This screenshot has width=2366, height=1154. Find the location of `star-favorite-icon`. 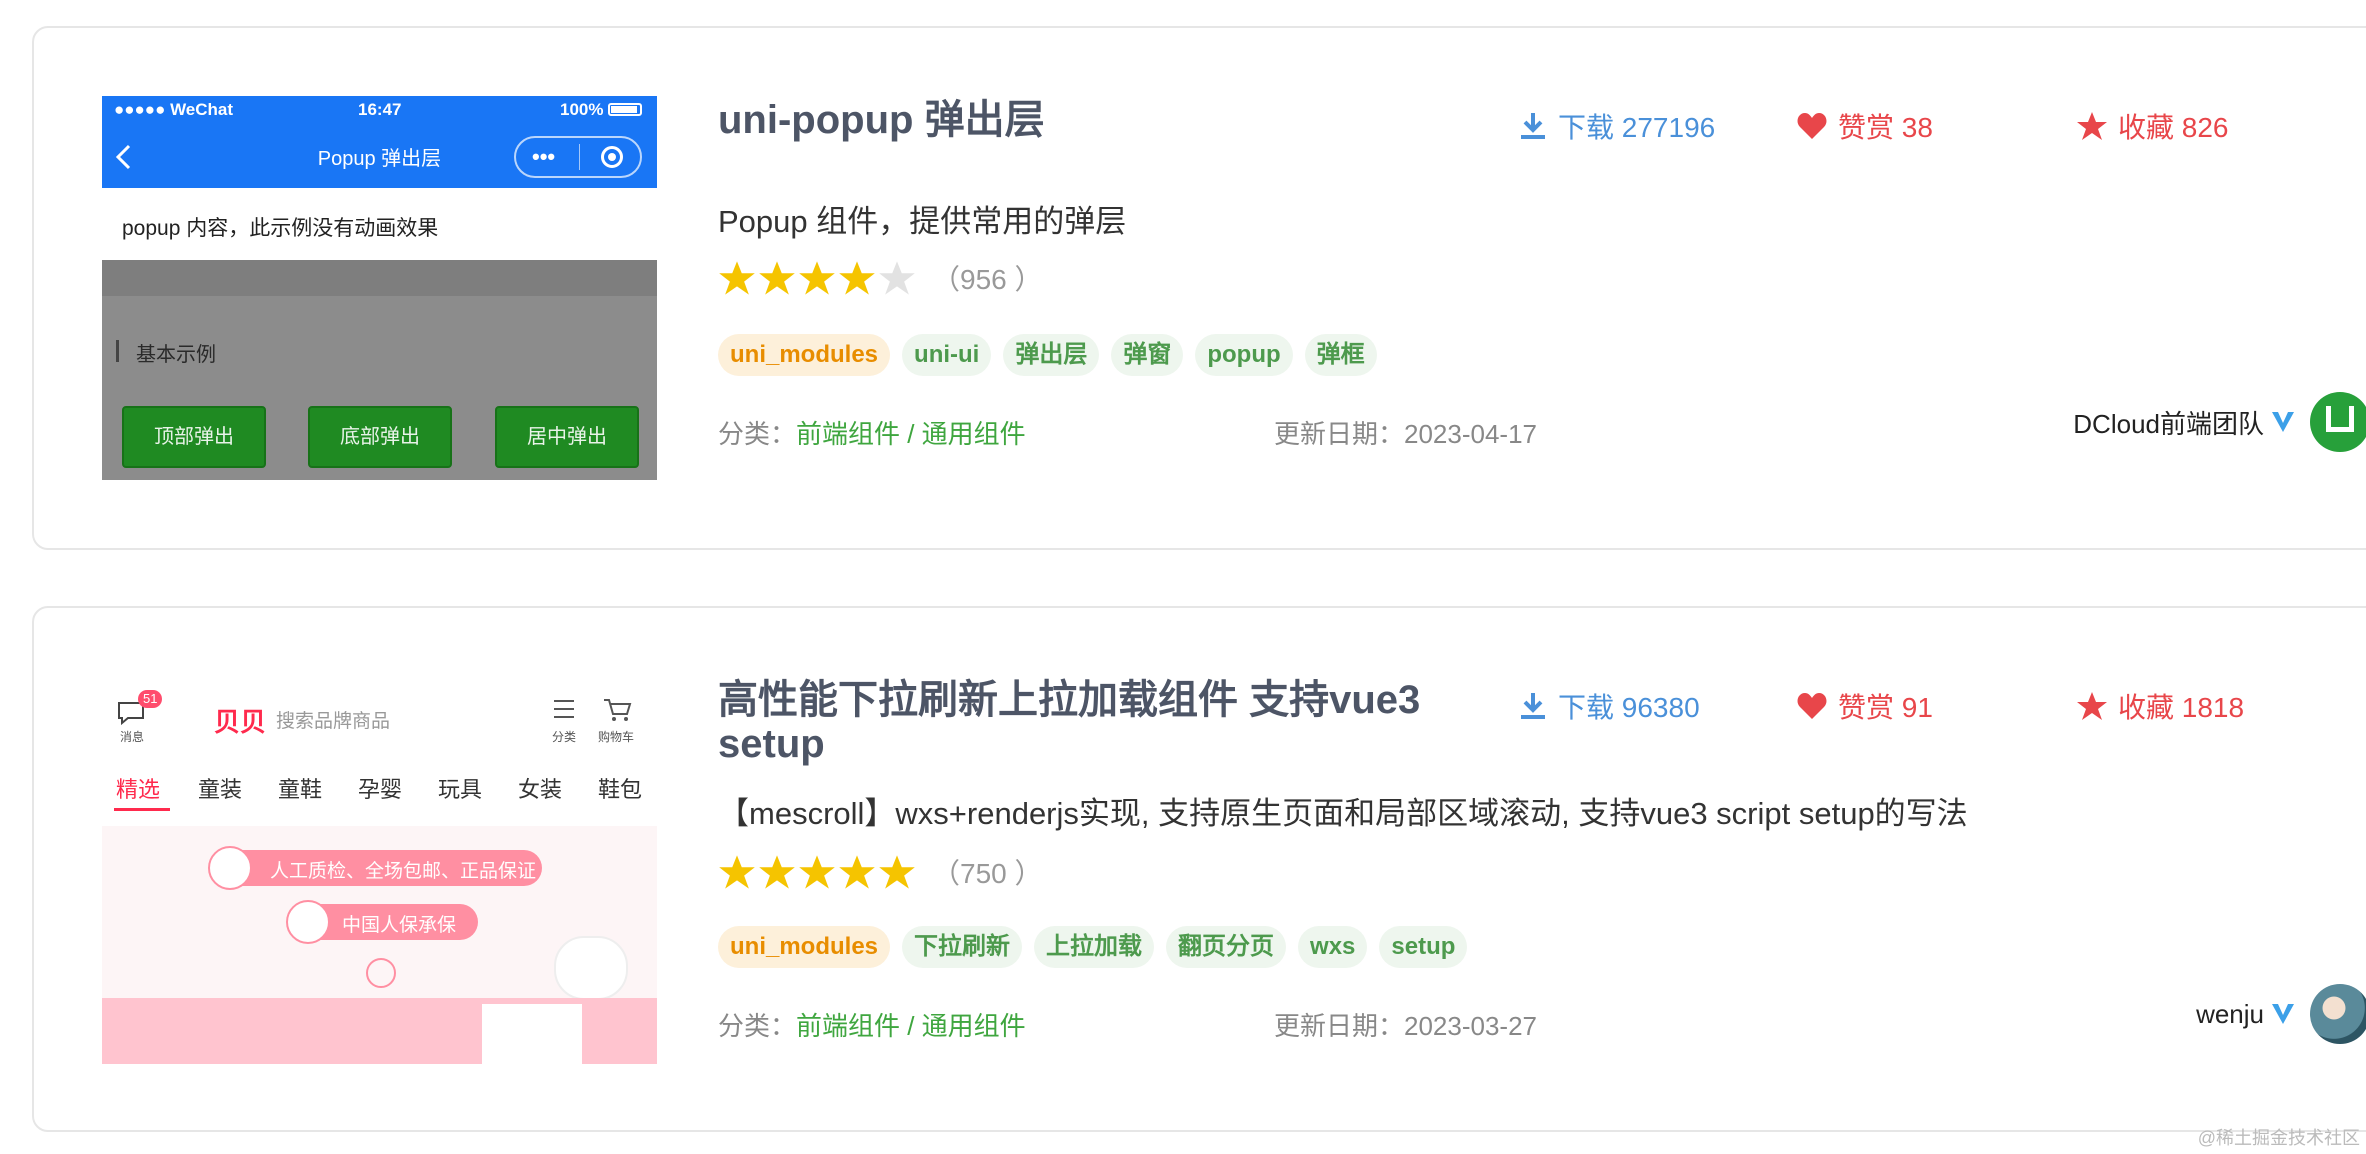

star-favorite-icon is located at coordinates (2092, 126).